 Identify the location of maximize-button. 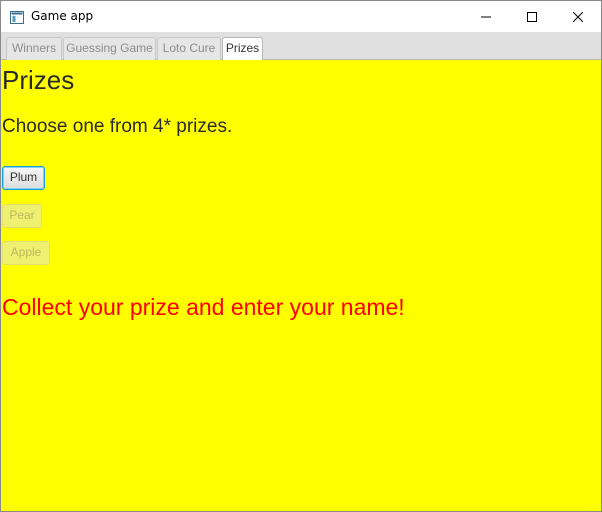
(532, 16).